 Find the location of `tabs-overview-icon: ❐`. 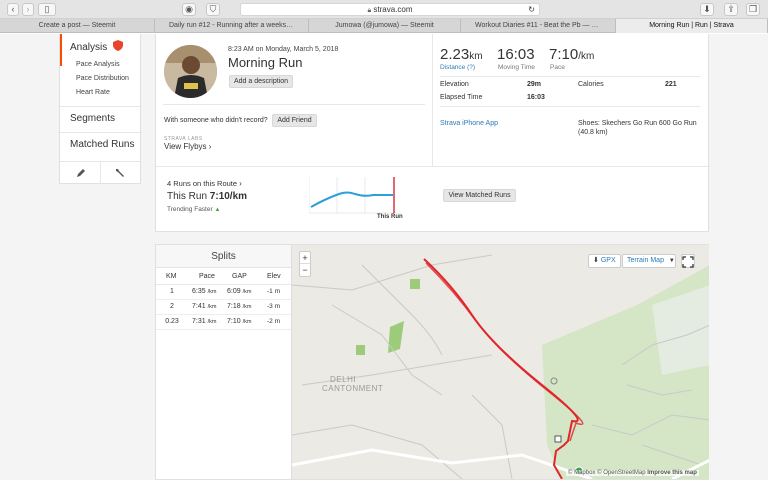

tabs-overview-icon: ❐ is located at coordinates (753, 9).